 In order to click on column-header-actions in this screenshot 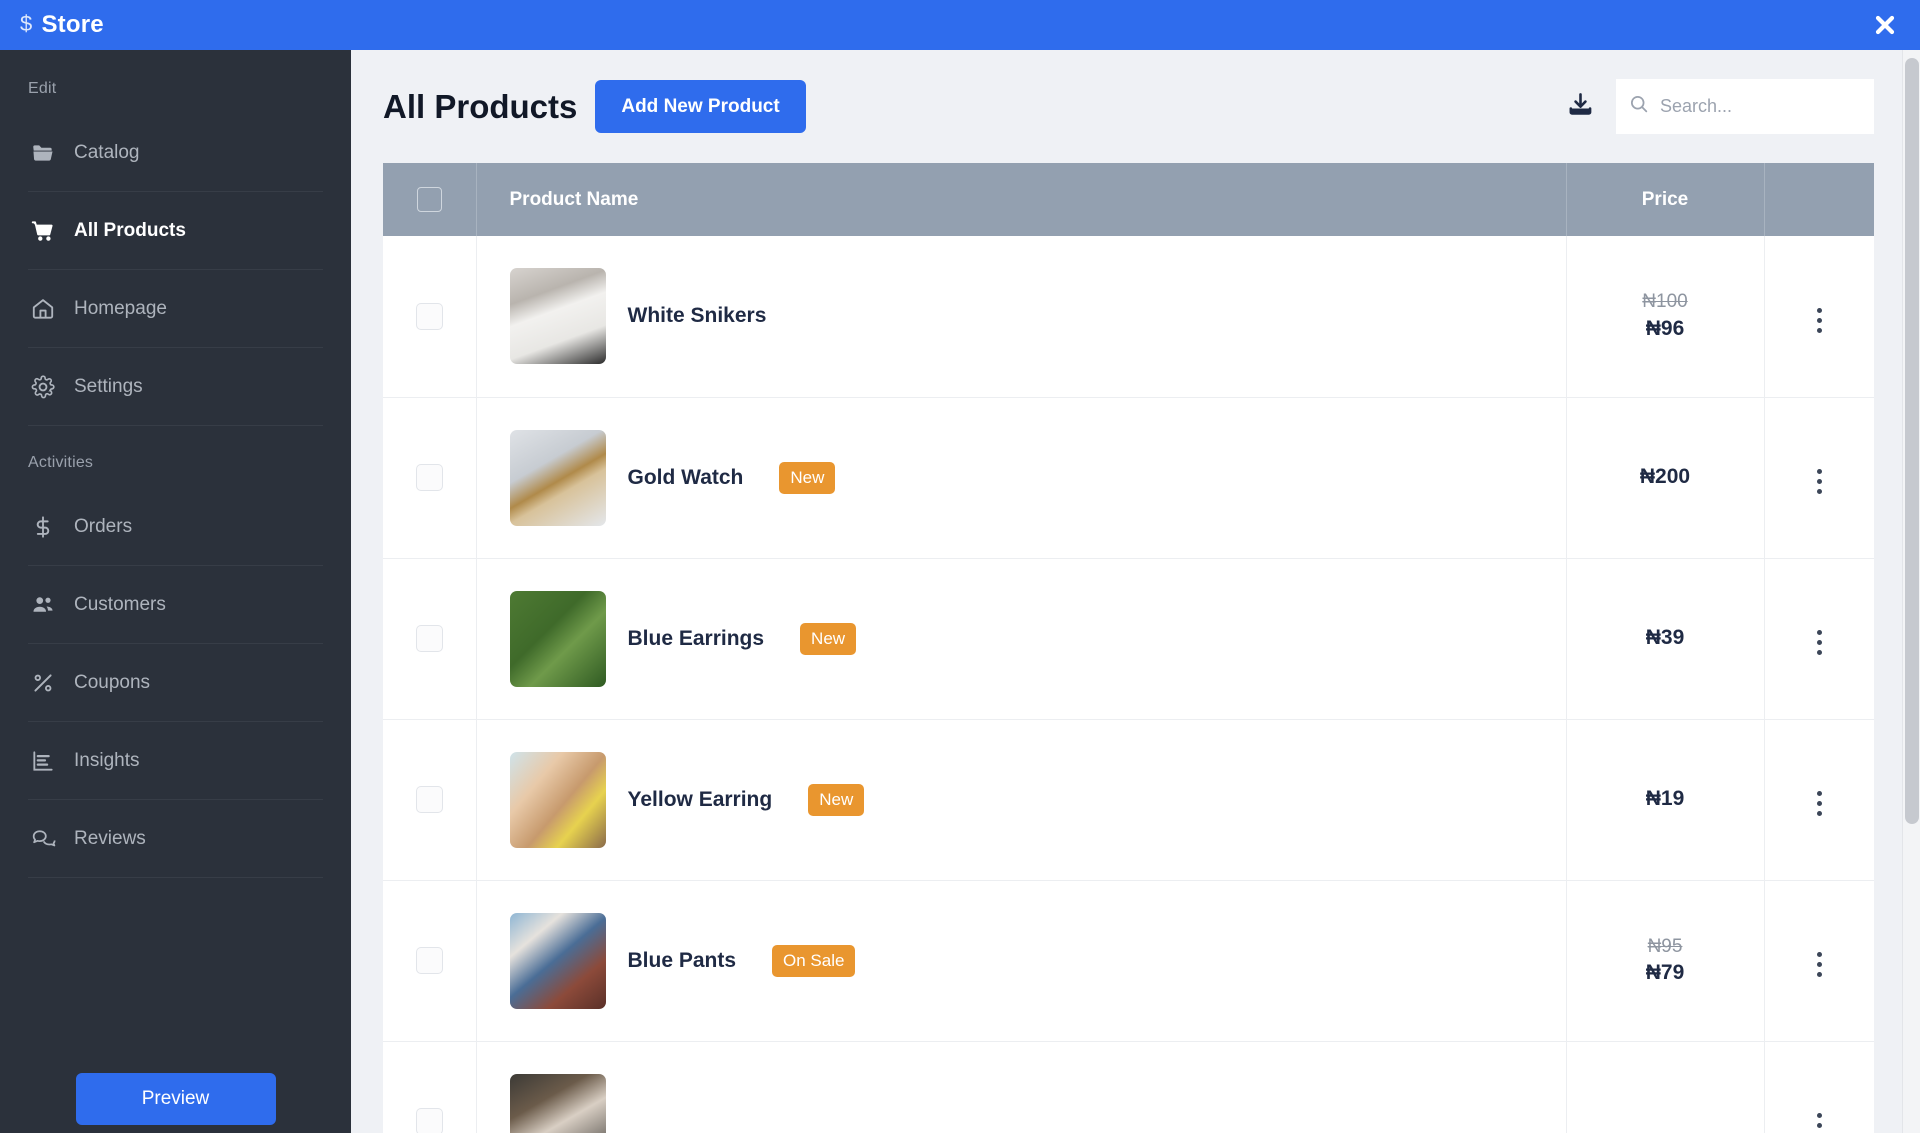, I will do `click(1819, 199)`.